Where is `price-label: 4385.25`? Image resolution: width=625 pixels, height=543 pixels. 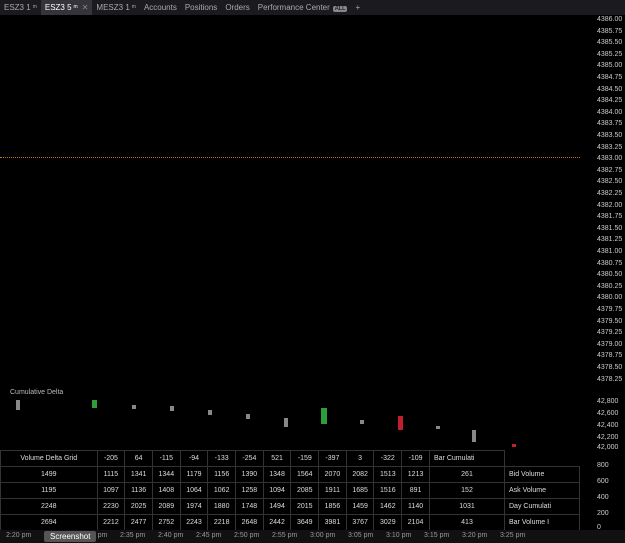 price-label: 4385.25 is located at coordinates (610, 54).